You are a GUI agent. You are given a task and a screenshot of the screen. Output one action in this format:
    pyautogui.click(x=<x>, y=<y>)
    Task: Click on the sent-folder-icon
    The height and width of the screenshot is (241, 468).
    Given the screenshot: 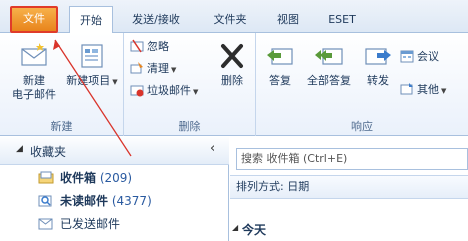 What is the action you would take?
    pyautogui.click(x=45, y=224)
    